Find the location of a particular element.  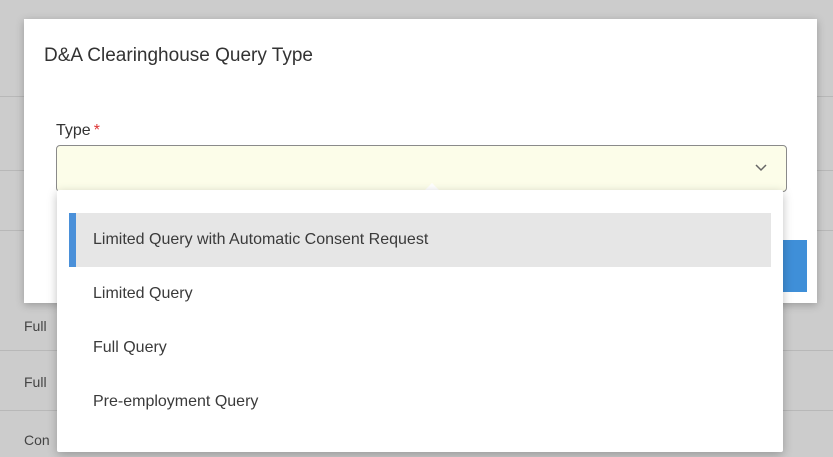

type-select is located at coordinates (421, 168).